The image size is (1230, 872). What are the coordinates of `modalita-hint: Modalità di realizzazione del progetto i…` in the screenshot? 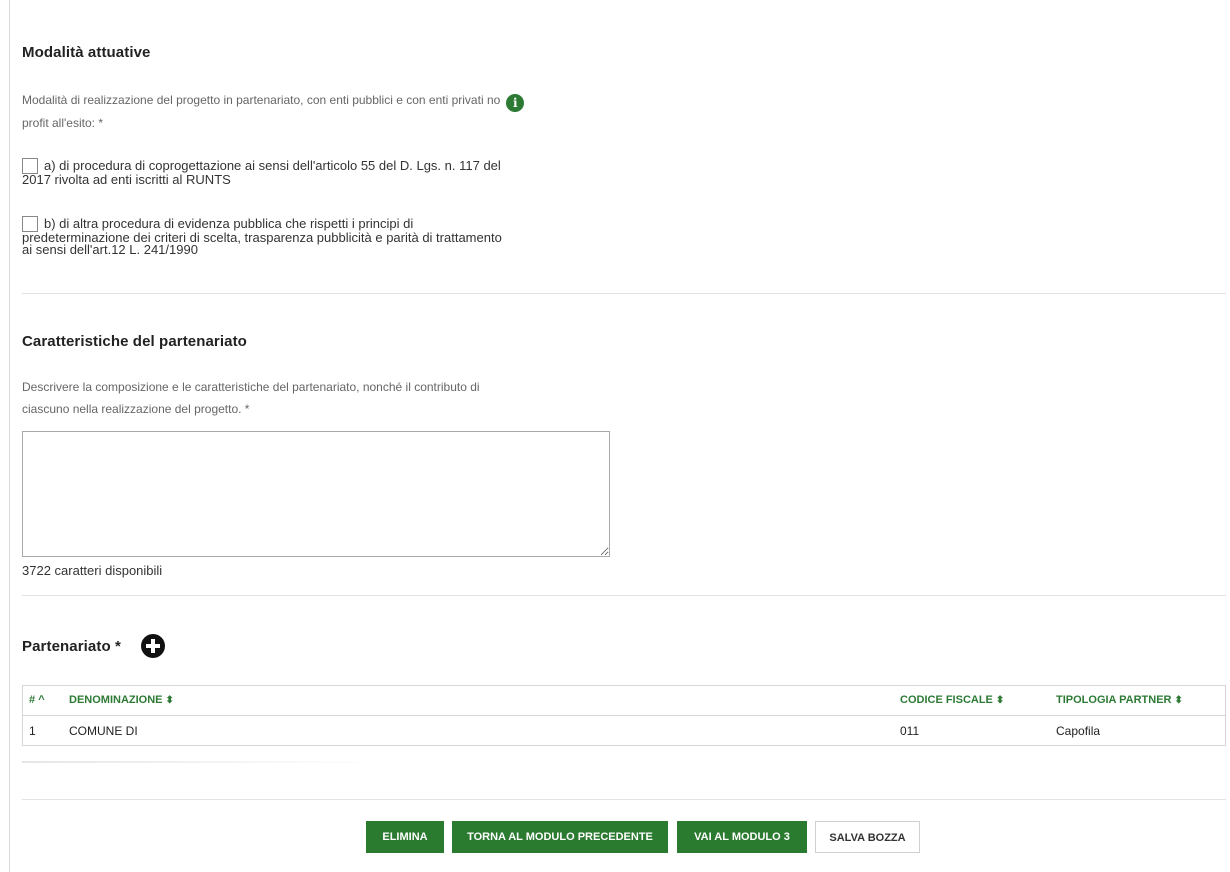 It's located at (273, 111).